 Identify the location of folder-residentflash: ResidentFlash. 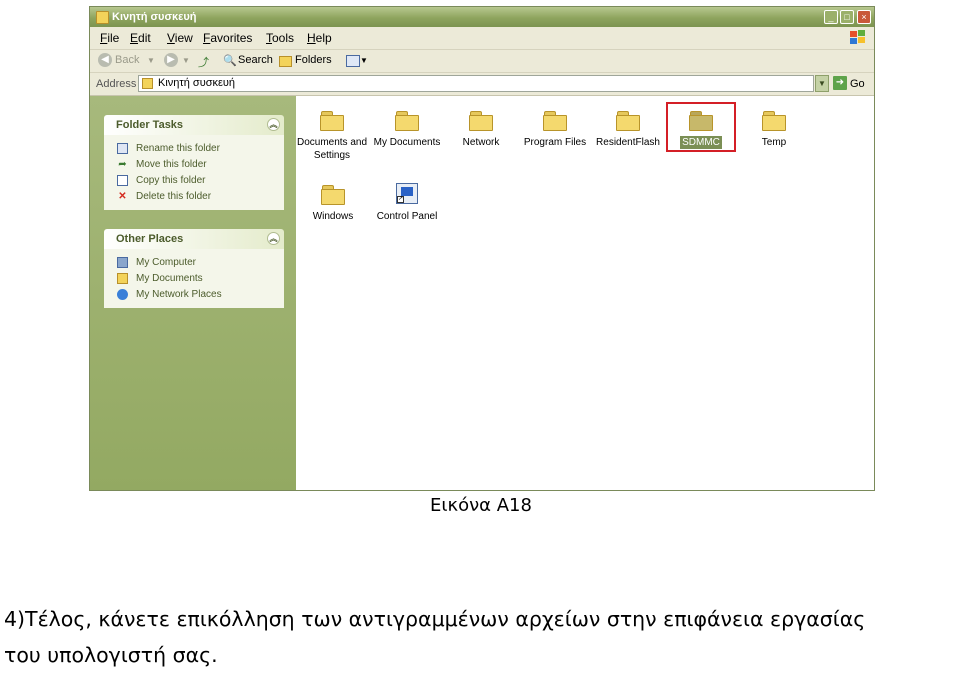
(628, 129).